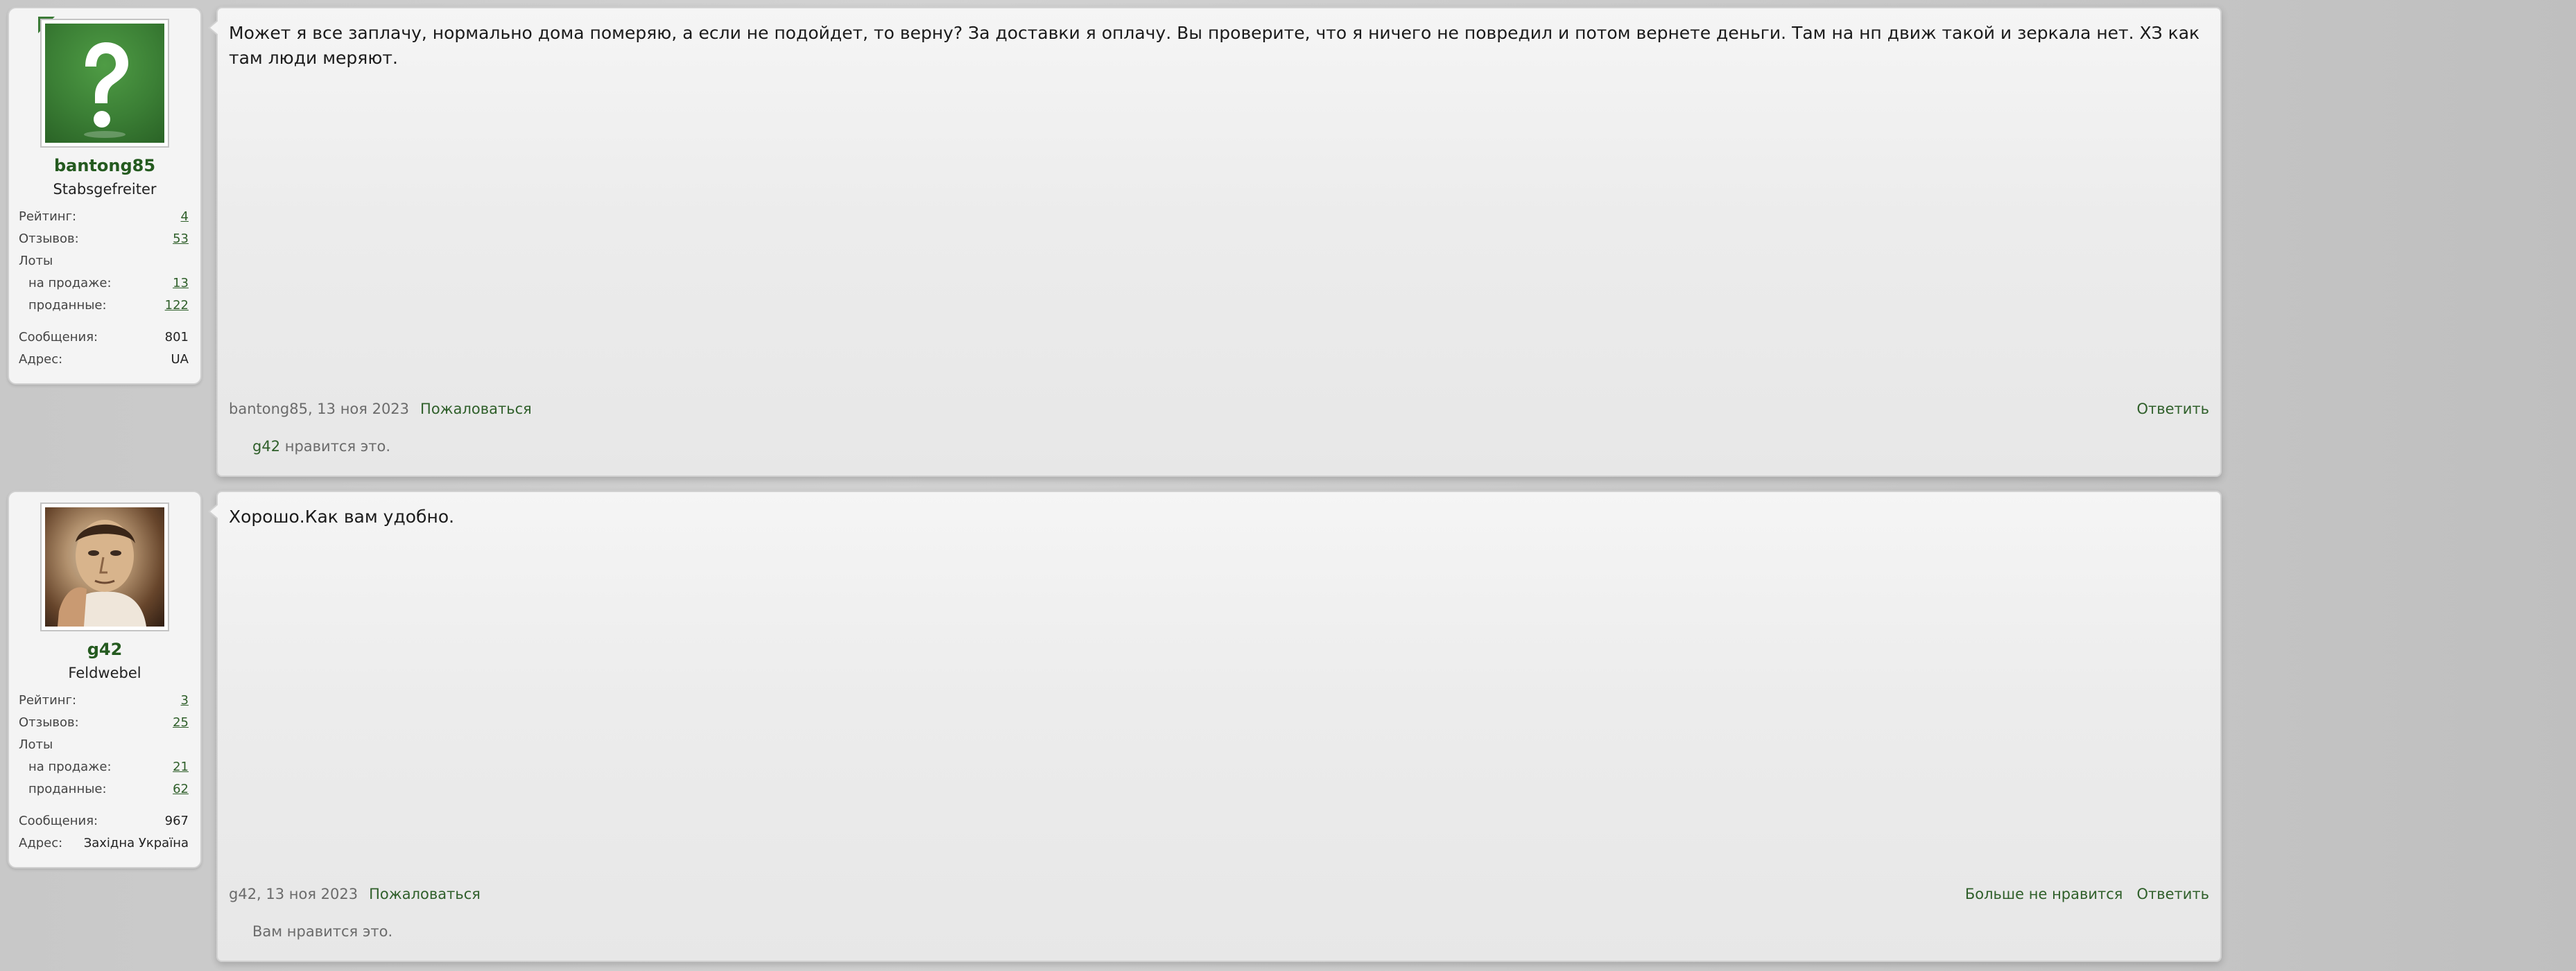  What do you see at coordinates (104, 240) in the screenshot?
I see `stat-reviews: Отзывов: 53` at bounding box center [104, 240].